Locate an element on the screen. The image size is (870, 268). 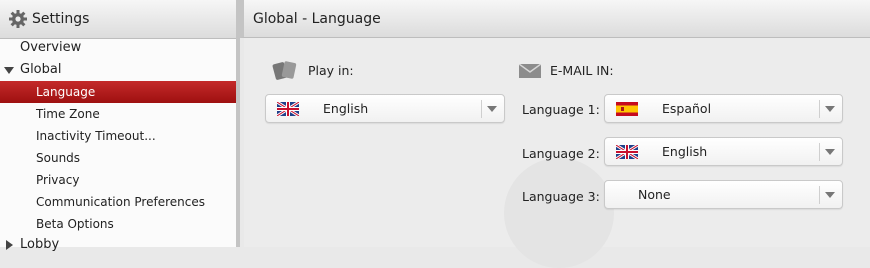
sidebar-item-lobby: Lobby is located at coordinates (118, 245).